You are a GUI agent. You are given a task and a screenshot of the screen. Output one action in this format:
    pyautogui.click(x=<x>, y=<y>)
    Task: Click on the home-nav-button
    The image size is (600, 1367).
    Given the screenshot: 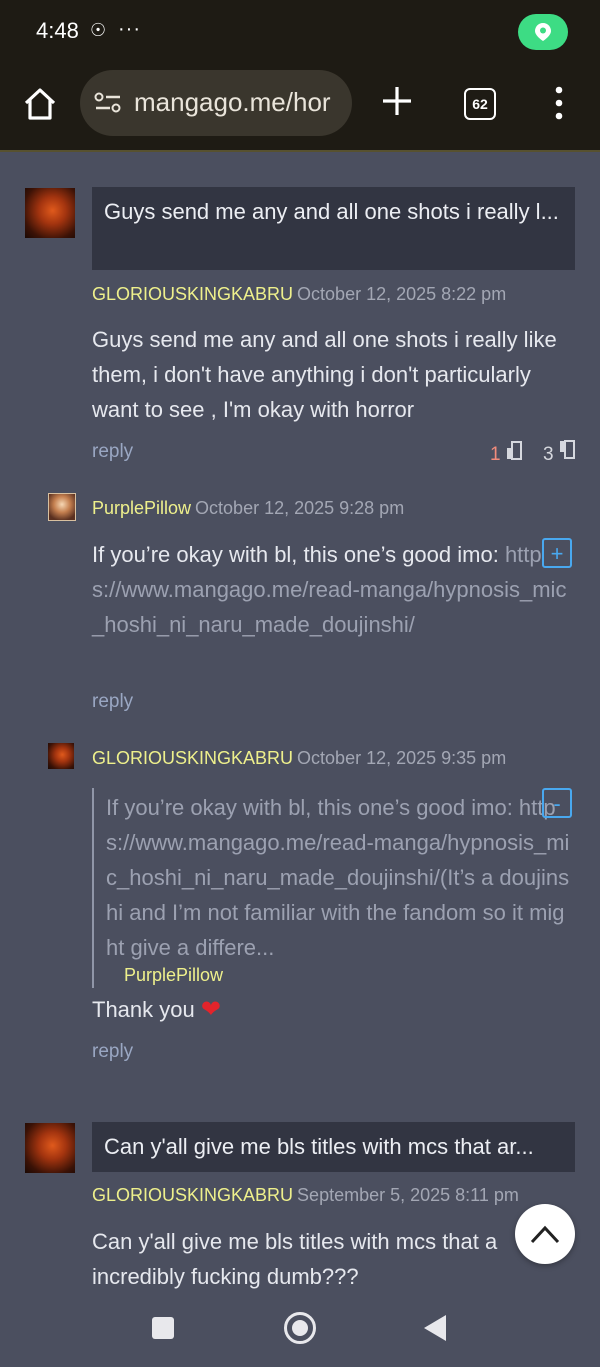 What is the action you would take?
    pyautogui.click(x=300, y=1328)
    